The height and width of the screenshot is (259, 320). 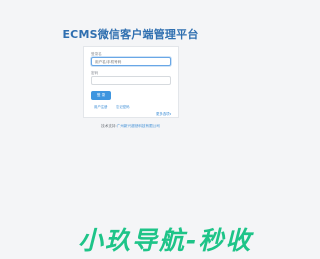 What do you see at coordinates (101, 95) in the screenshot?
I see `login-button: 登 录` at bounding box center [101, 95].